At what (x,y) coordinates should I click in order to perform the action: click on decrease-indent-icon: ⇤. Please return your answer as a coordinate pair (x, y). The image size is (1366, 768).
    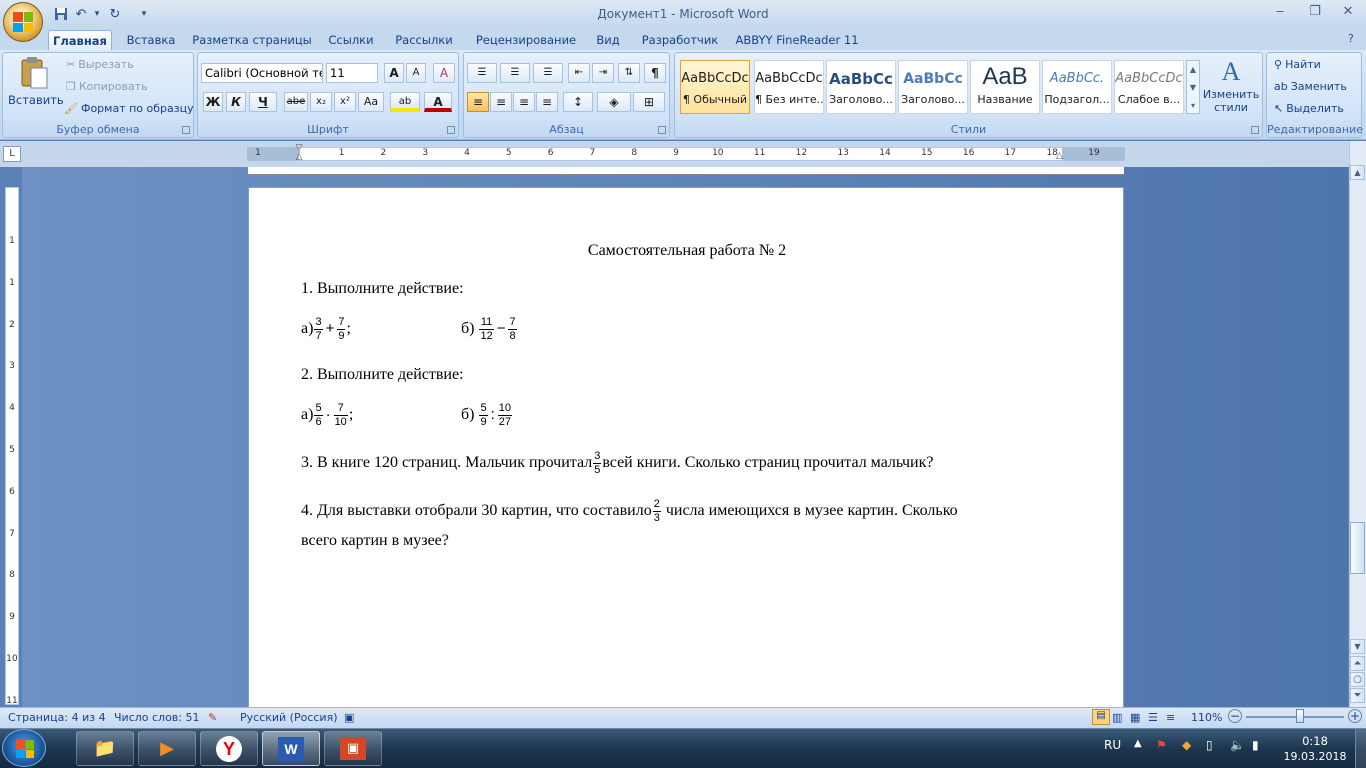
    Looking at the image, I should click on (579, 73).